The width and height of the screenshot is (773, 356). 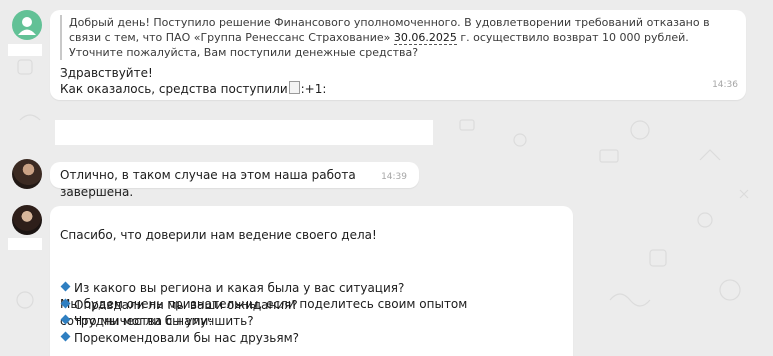 I want to click on message-time: 14:39, so click(x=394, y=177).